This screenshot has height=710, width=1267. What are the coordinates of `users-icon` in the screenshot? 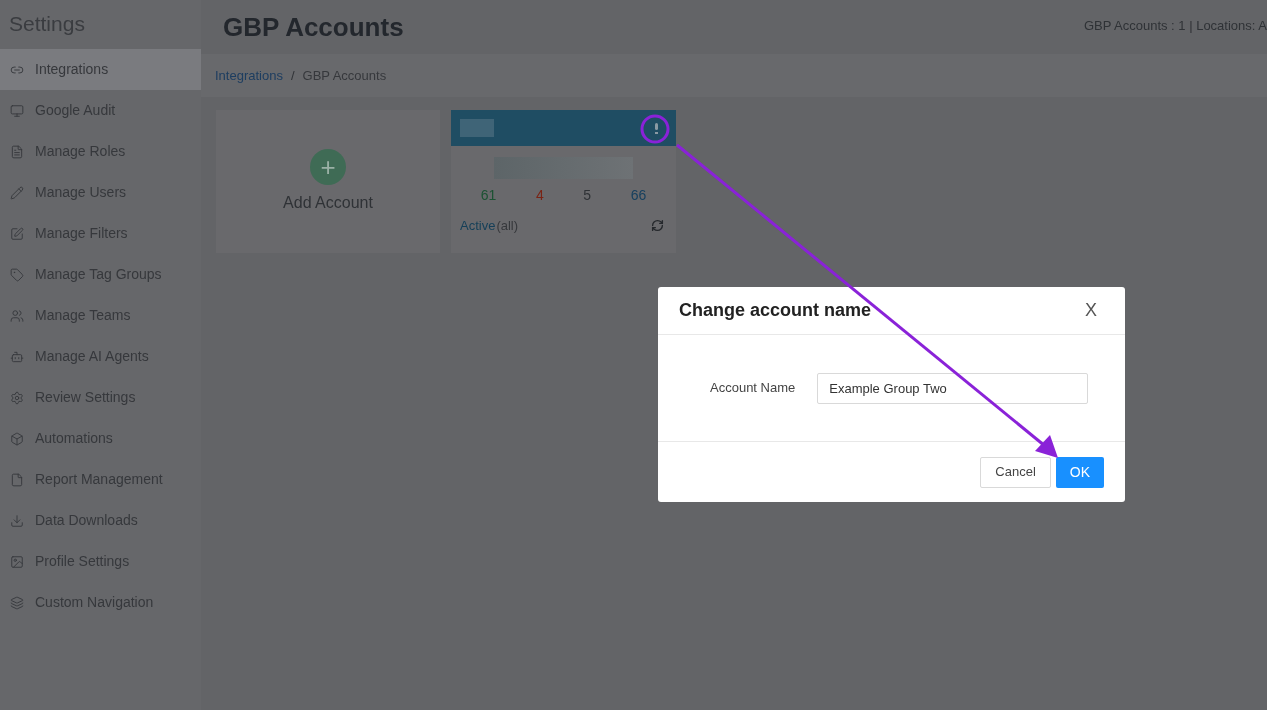 It's located at (17, 315).